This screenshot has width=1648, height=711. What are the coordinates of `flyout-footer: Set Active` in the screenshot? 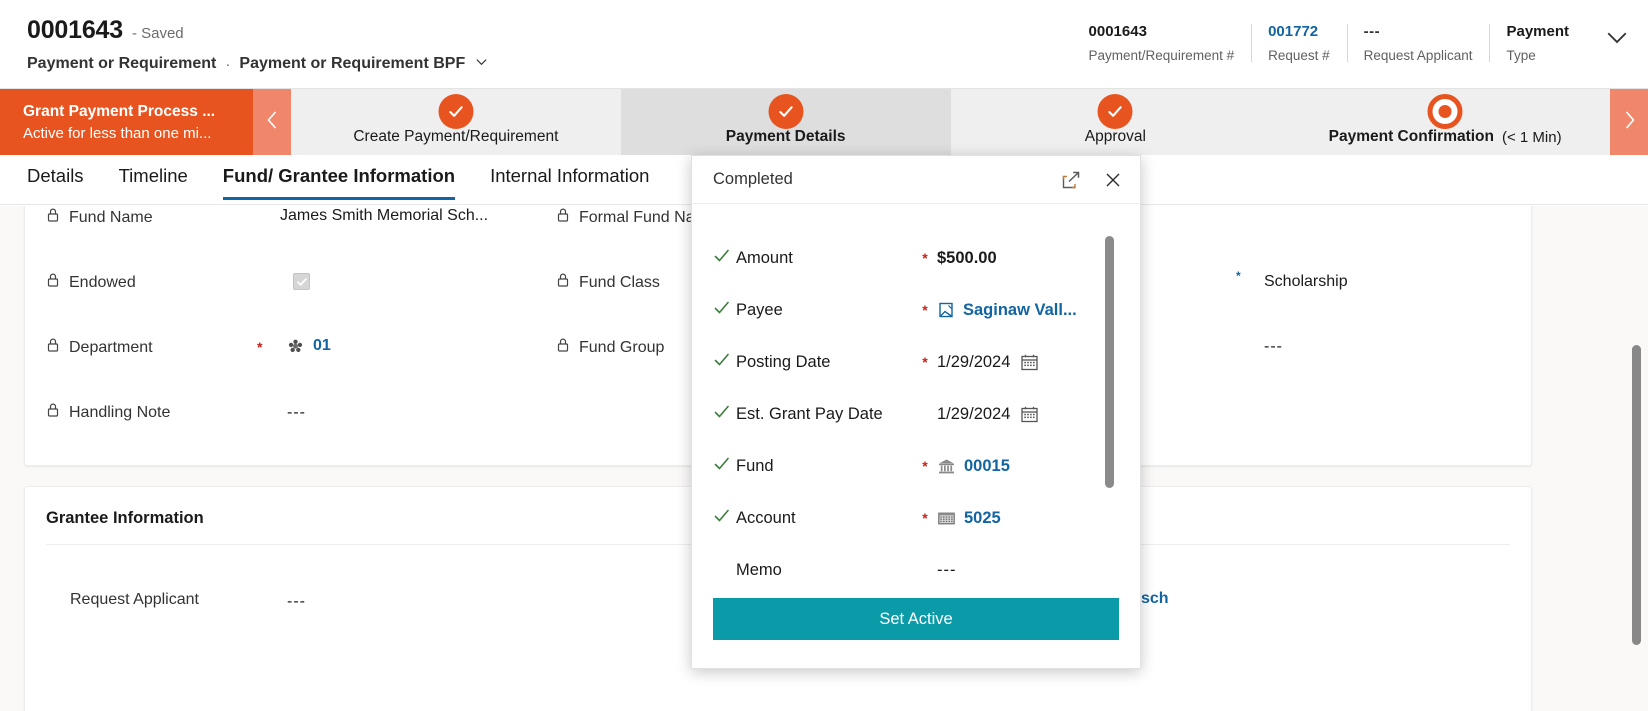 It's located at (916, 628).